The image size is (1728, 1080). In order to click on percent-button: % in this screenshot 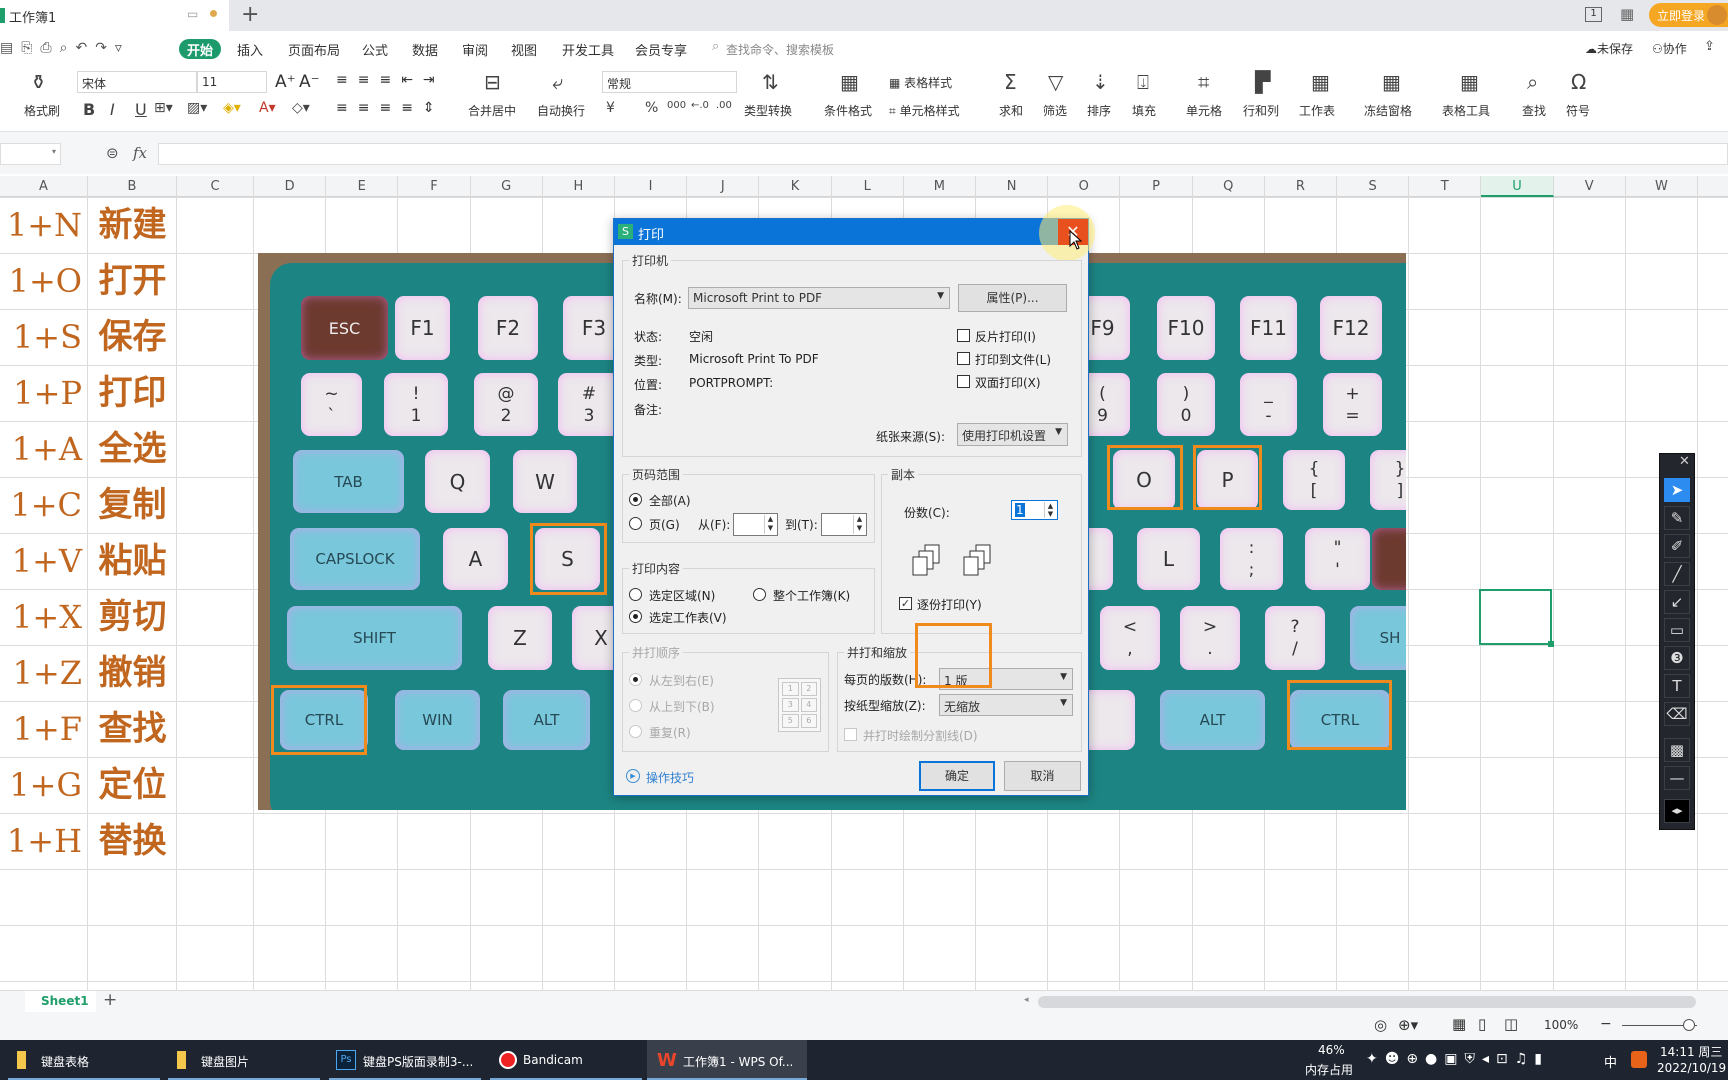, I will do `click(651, 108)`.